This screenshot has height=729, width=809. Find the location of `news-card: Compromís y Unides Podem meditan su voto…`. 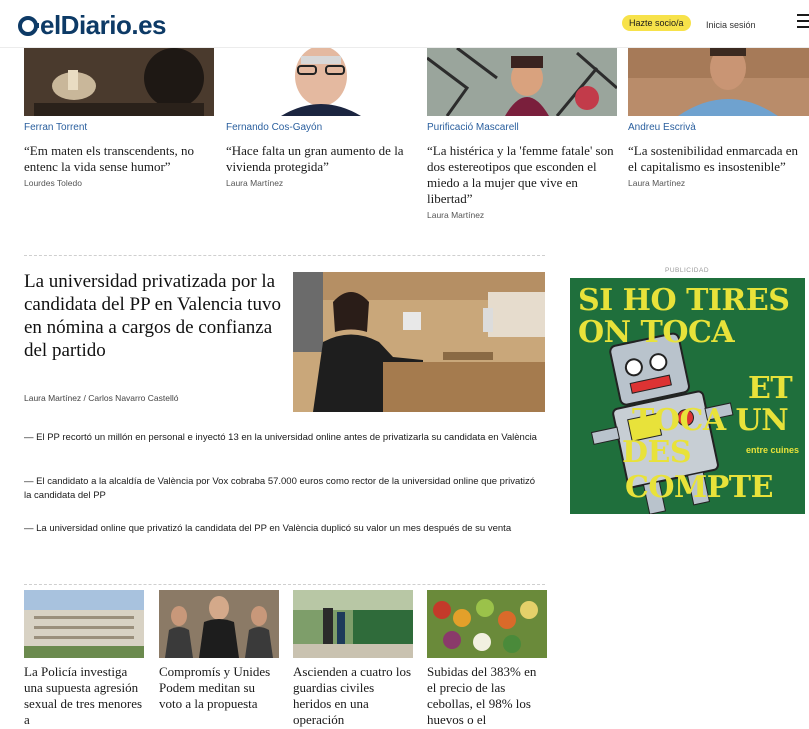

news-card: Compromís y Unides Podem meditan su voto… is located at coordinates (219, 651).